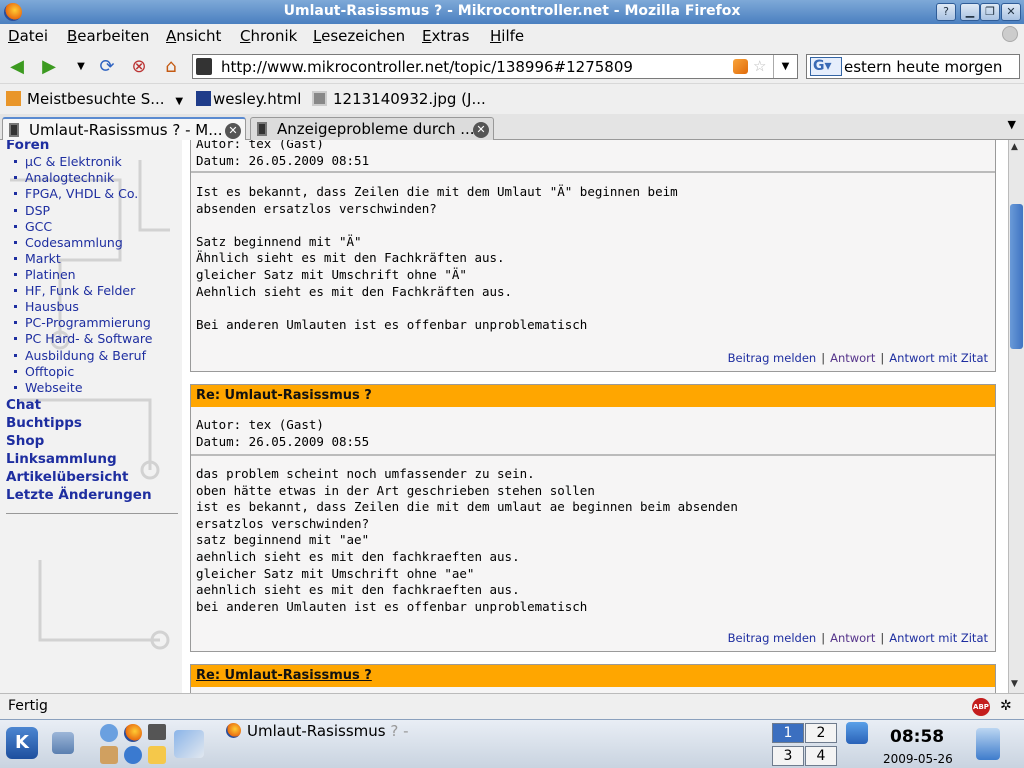 Image resolution: width=1024 pixels, height=768 pixels. I want to click on scroll-down-icon: ▼, so click(1014, 684).